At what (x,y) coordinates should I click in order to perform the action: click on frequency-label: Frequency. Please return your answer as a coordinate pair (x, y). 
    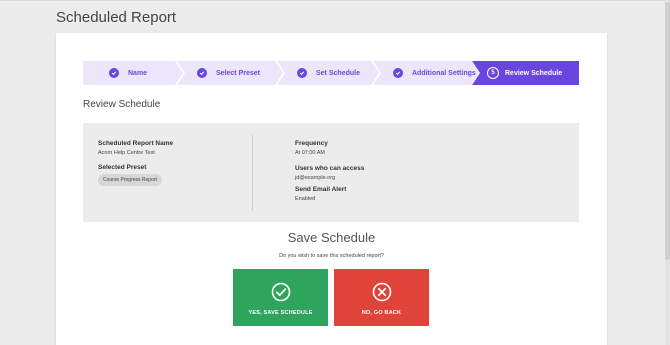
    Looking at the image, I should click on (311, 143).